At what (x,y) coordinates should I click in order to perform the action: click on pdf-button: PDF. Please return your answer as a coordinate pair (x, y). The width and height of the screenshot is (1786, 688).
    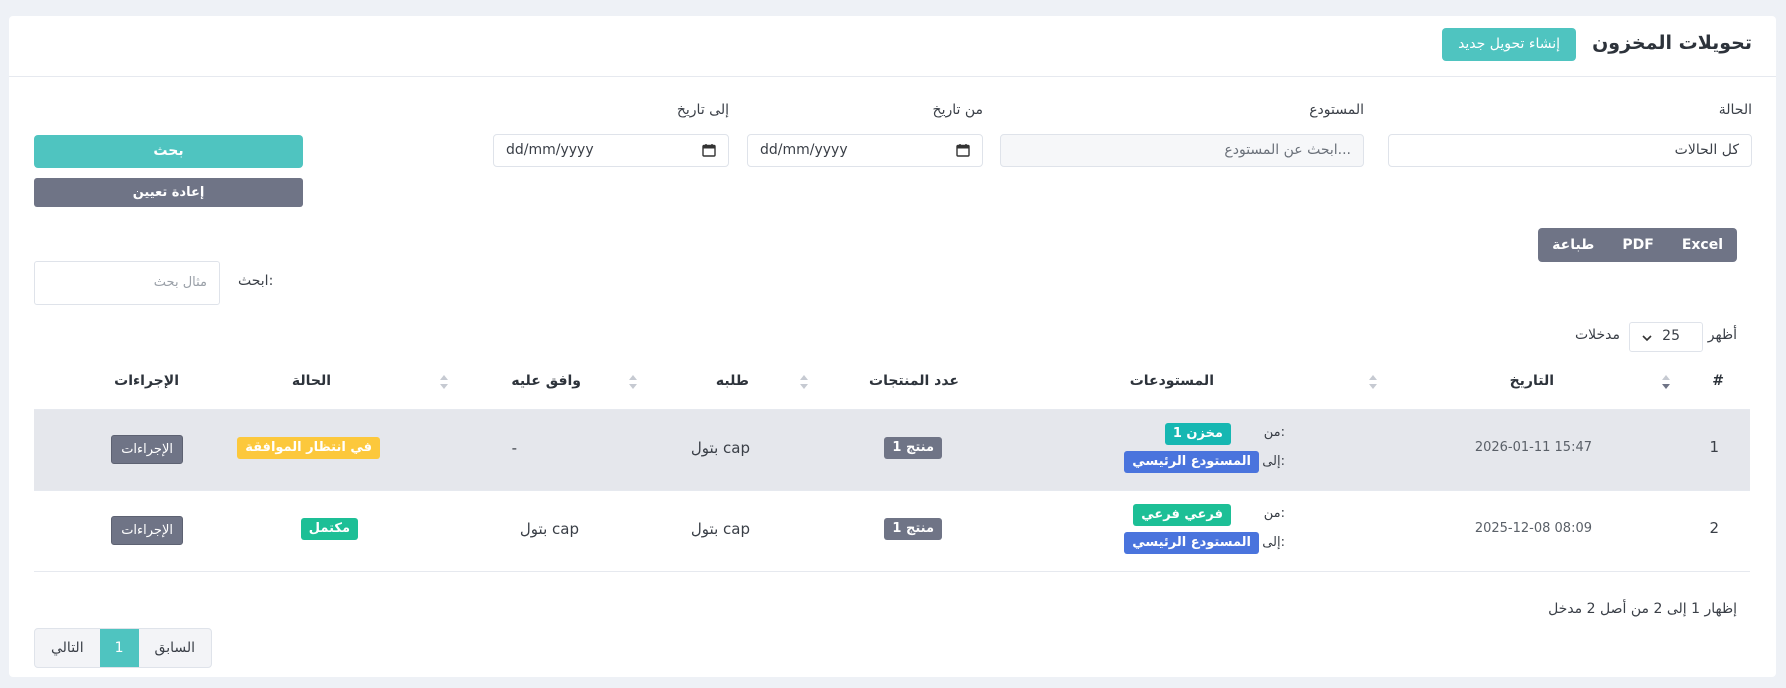
    Looking at the image, I should click on (1637, 245).